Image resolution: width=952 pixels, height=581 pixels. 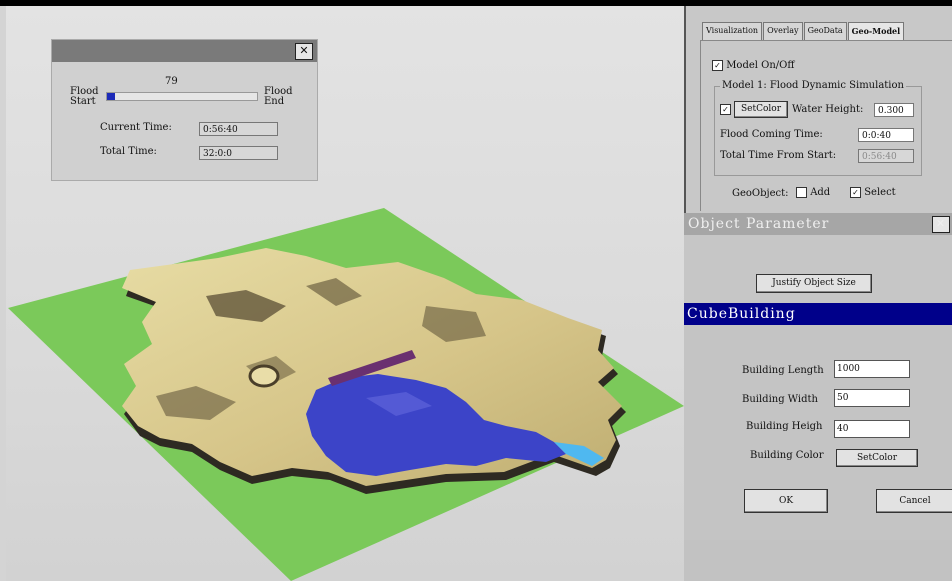 What do you see at coordinates (886, 156) in the screenshot?
I see `total-from-start-field: 0:56:40` at bounding box center [886, 156].